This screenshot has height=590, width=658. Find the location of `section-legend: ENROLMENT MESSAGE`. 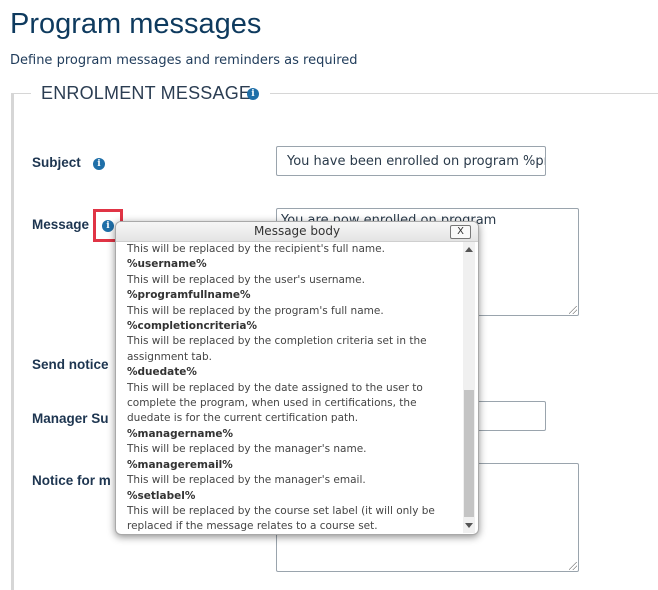

section-legend: ENROLMENT MESSAGE is located at coordinates (146, 93).